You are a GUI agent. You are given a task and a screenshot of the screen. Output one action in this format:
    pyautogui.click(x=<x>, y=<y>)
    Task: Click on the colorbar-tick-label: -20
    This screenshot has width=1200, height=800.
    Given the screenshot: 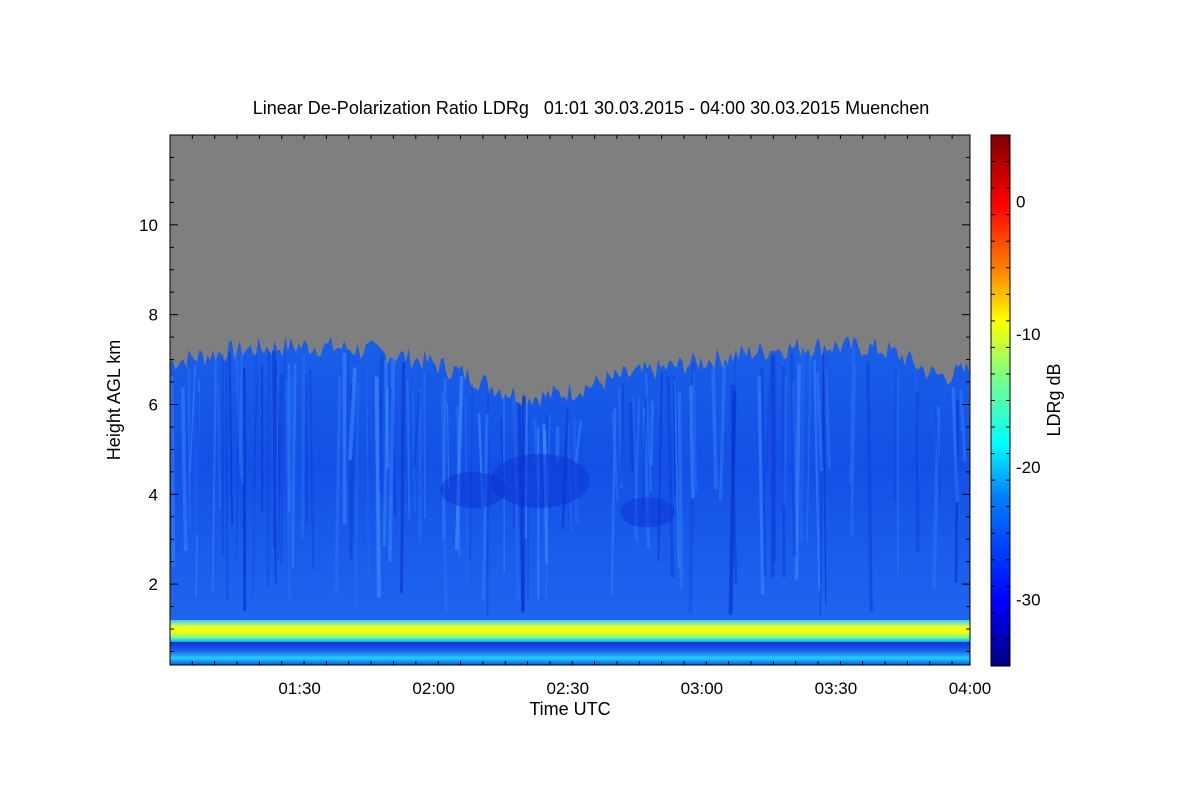 What is the action you would take?
    pyautogui.click(x=1028, y=467)
    